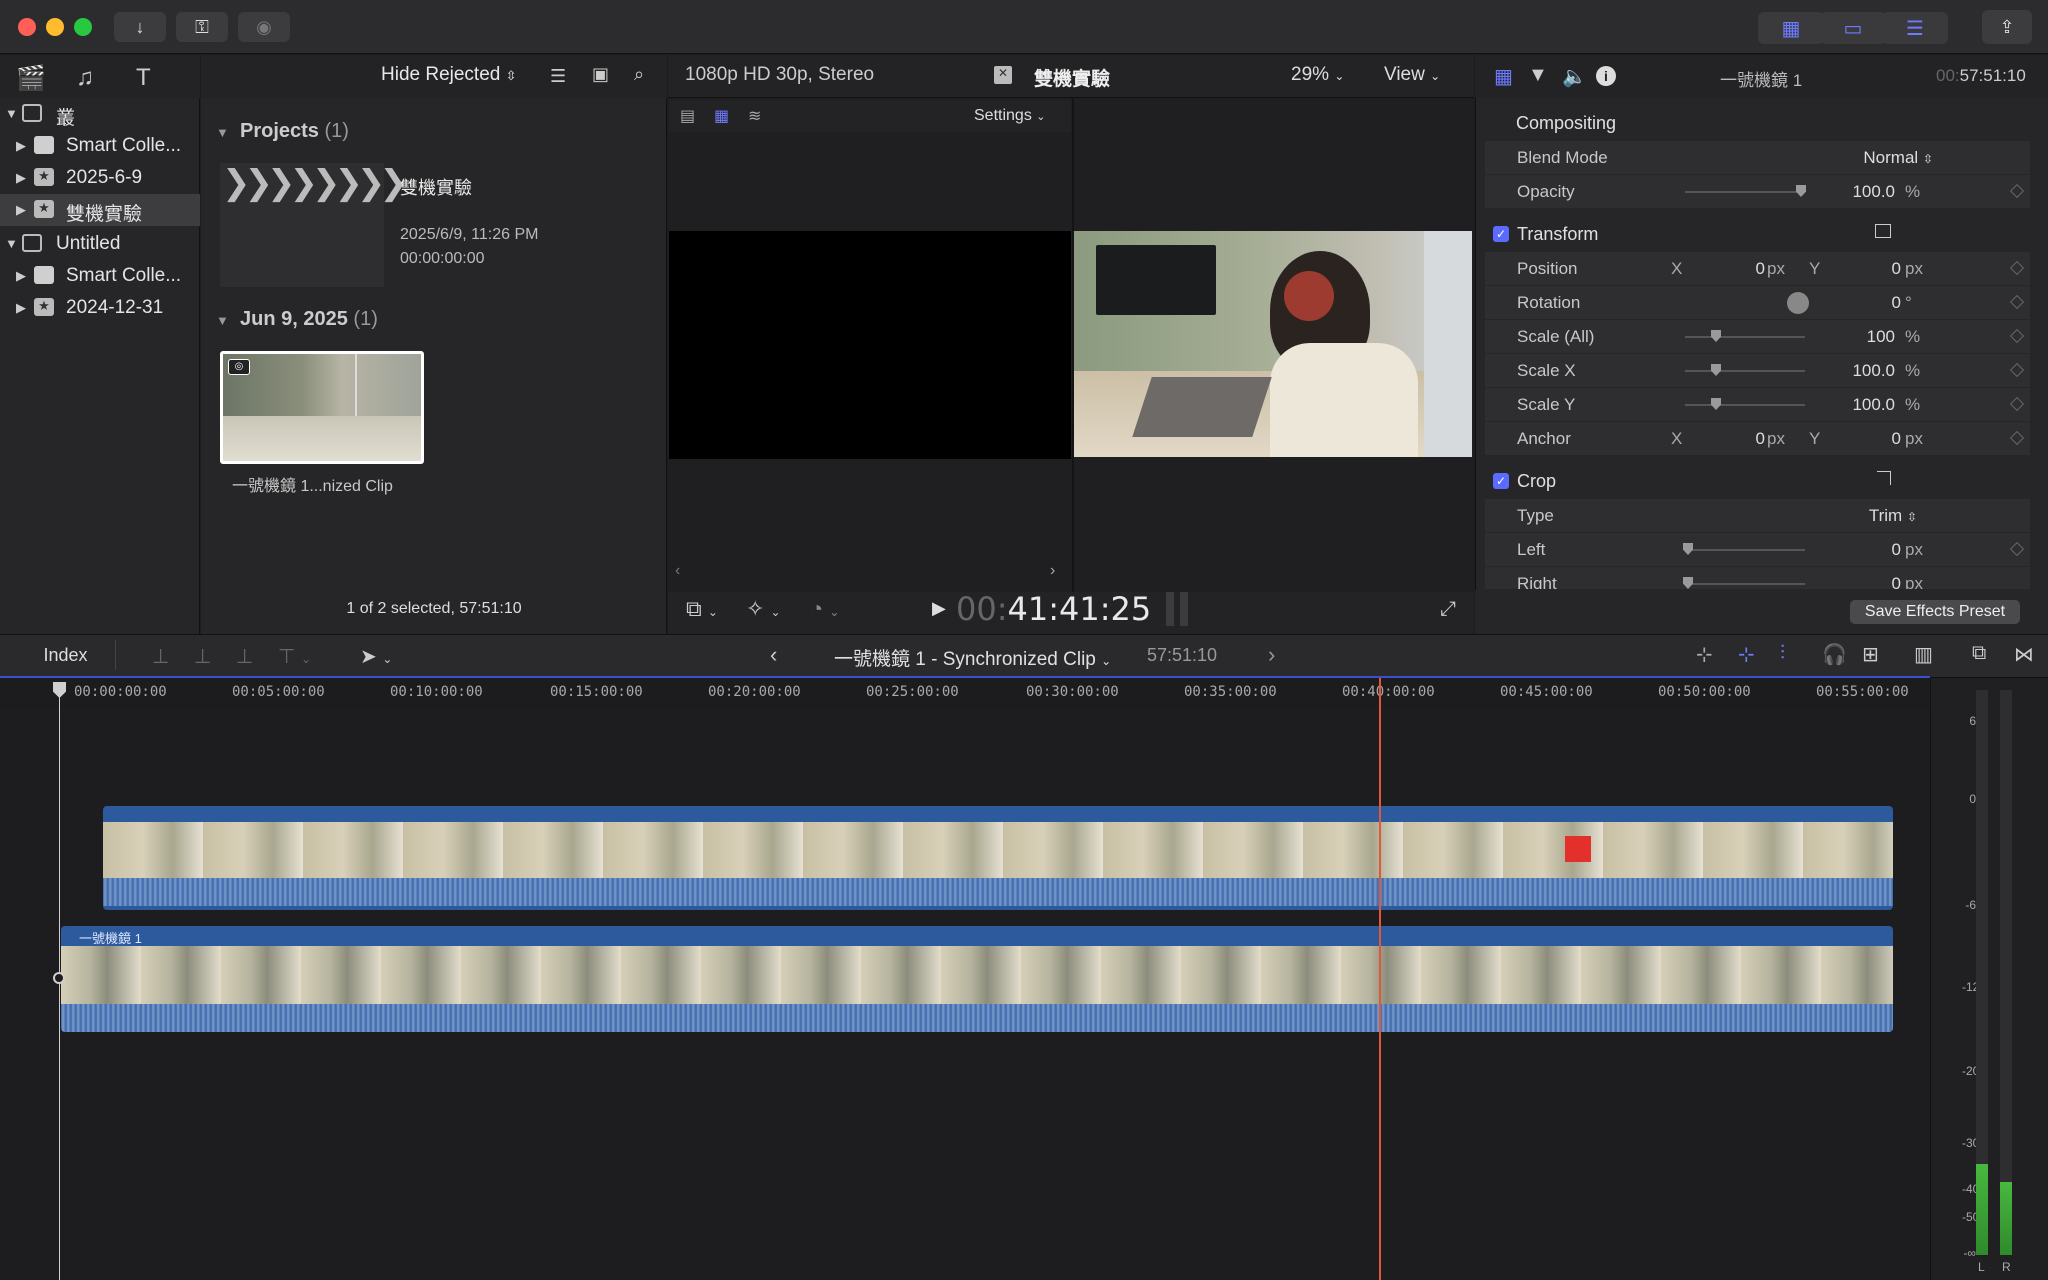 The width and height of the screenshot is (2048, 1280). What do you see at coordinates (998, 858) in the screenshot?
I see `connected-clip` at bounding box center [998, 858].